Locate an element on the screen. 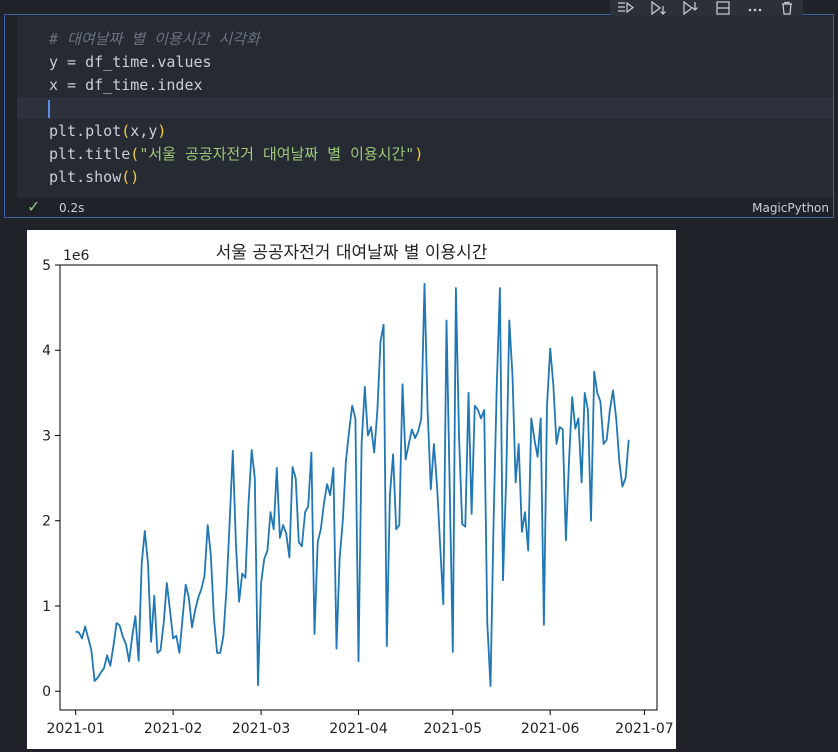 The width and height of the screenshot is (838, 752). trash-icon is located at coordinates (786, 8).